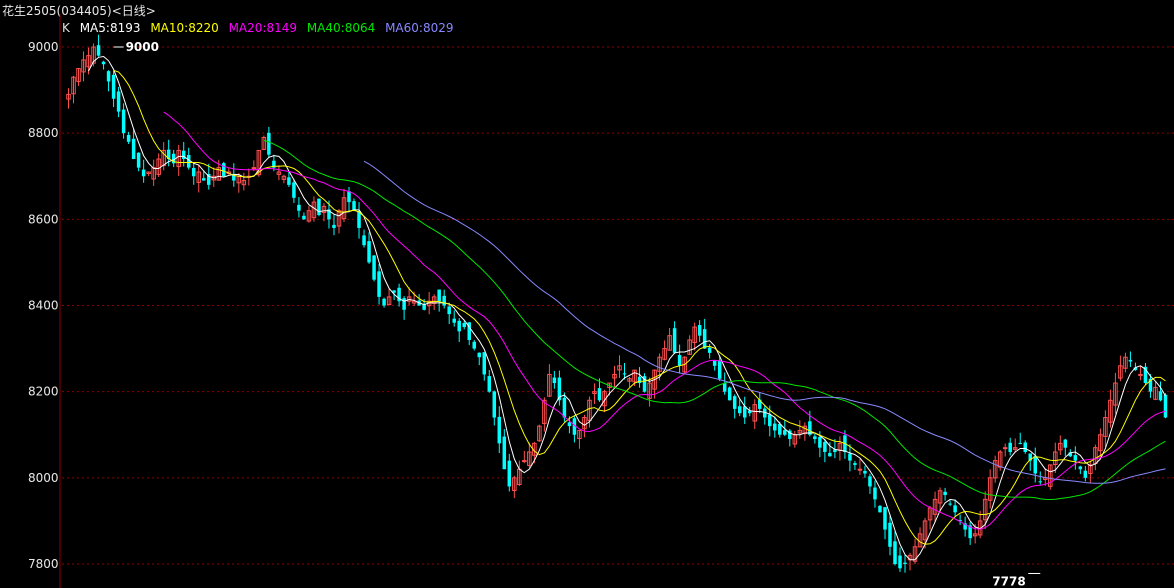 The width and height of the screenshot is (1174, 588). I want to click on y-tick-label: 8400, so click(43, 306).